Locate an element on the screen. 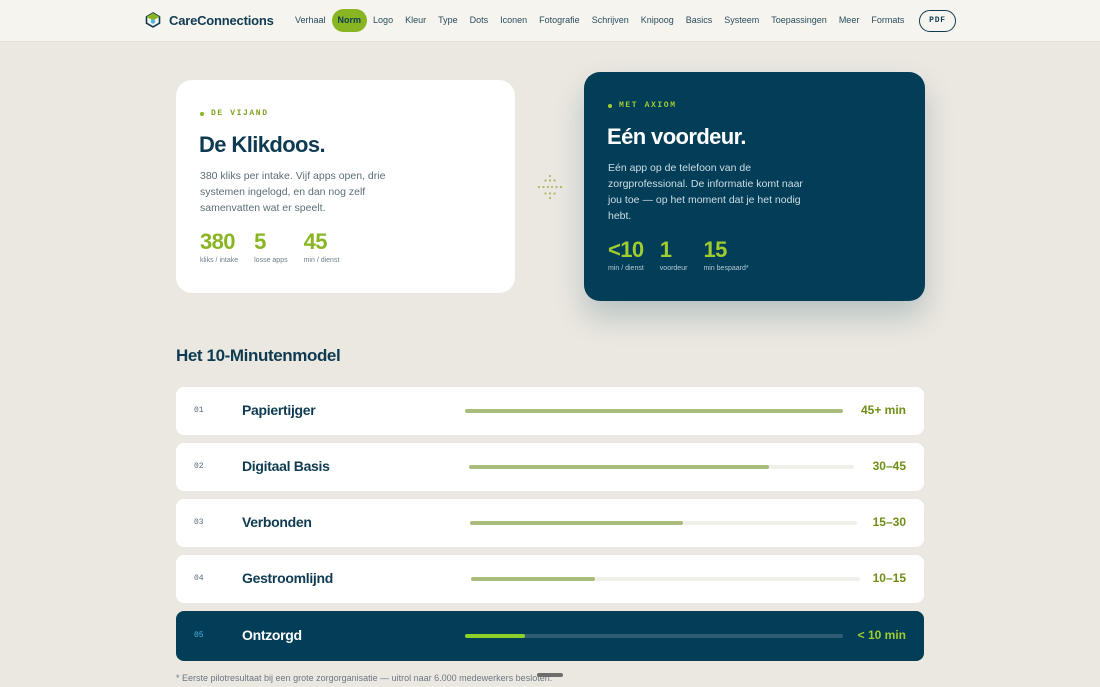 The height and width of the screenshot is (687, 1100). stat-minutes-saved: 15 min bespaard* is located at coordinates (726, 255).